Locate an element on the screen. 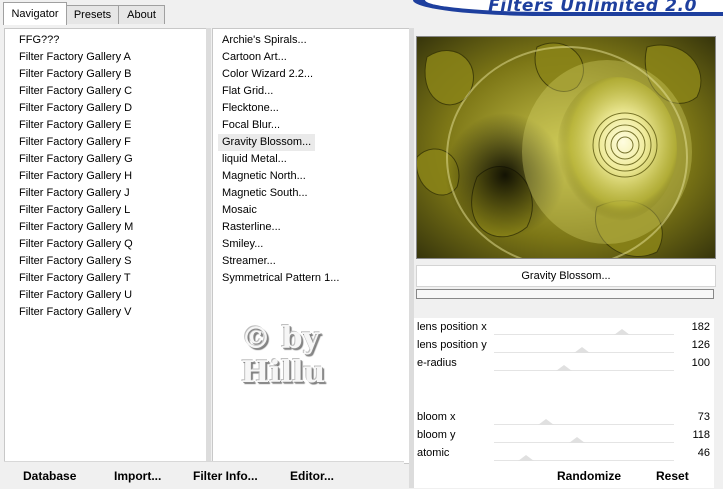 Image resolution: width=723 pixels, height=489 pixels. category-item: Filter Factory Gallery A is located at coordinates (75, 57).